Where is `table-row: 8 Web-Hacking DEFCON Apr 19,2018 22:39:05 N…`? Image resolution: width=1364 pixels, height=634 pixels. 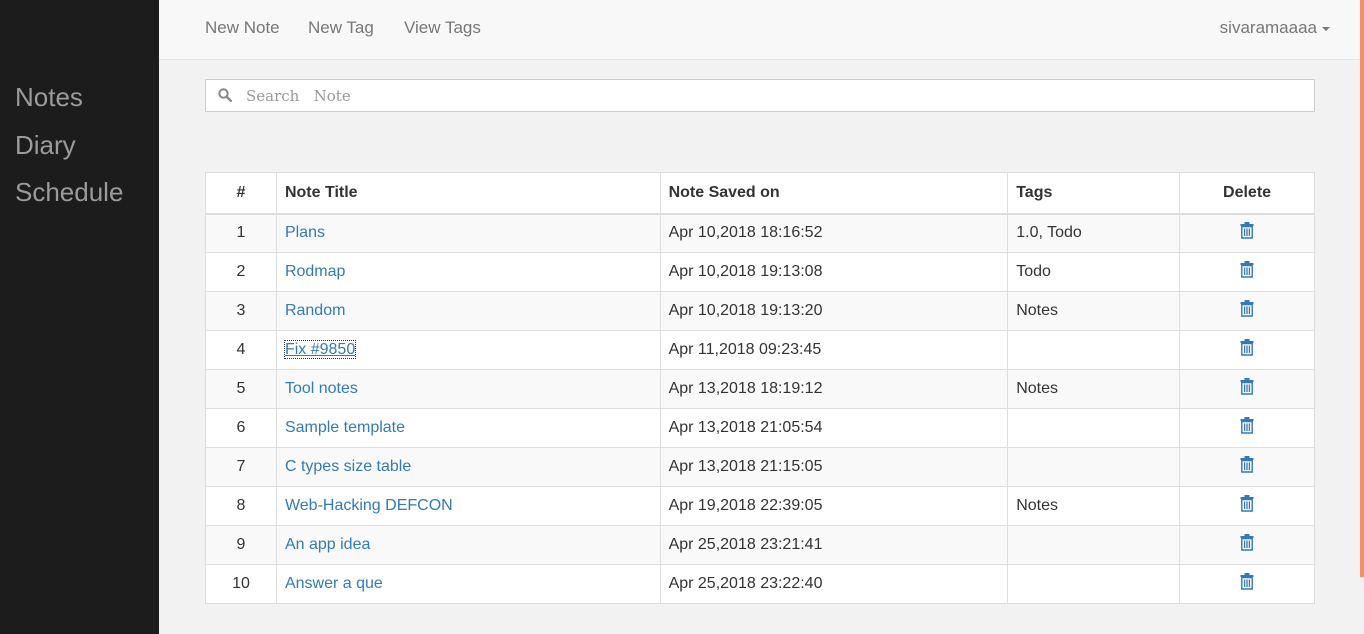
table-row: 8 Web-Hacking DEFCON Apr 19,2018 22:39:05 N… is located at coordinates (760, 506).